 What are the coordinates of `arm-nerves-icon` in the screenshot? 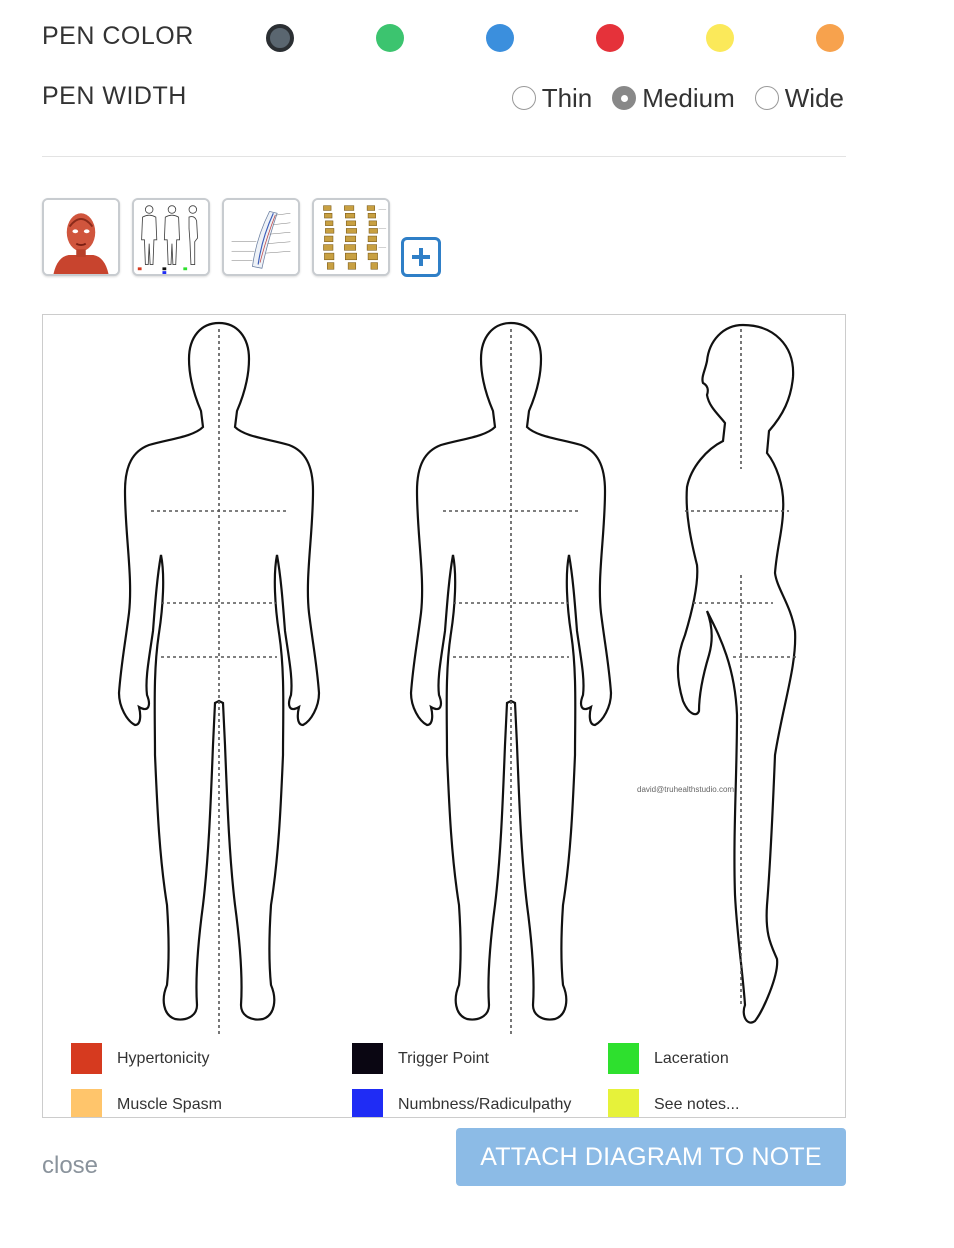 It's located at (261, 237).